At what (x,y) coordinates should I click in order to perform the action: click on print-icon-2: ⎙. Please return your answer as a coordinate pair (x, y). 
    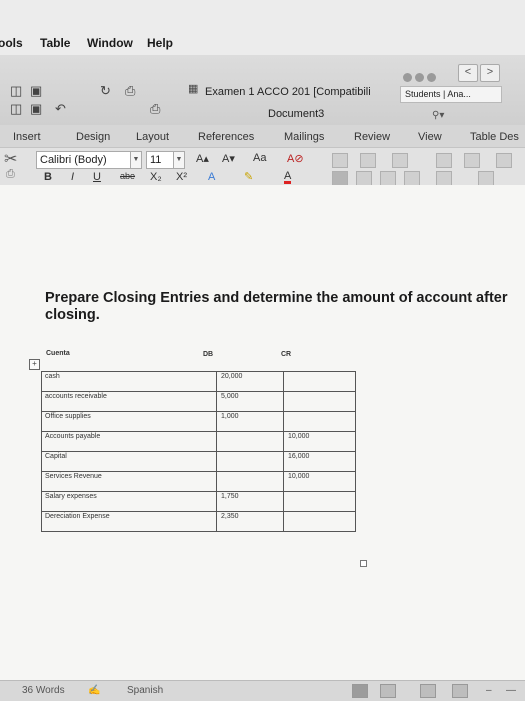
    Looking at the image, I should click on (155, 109).